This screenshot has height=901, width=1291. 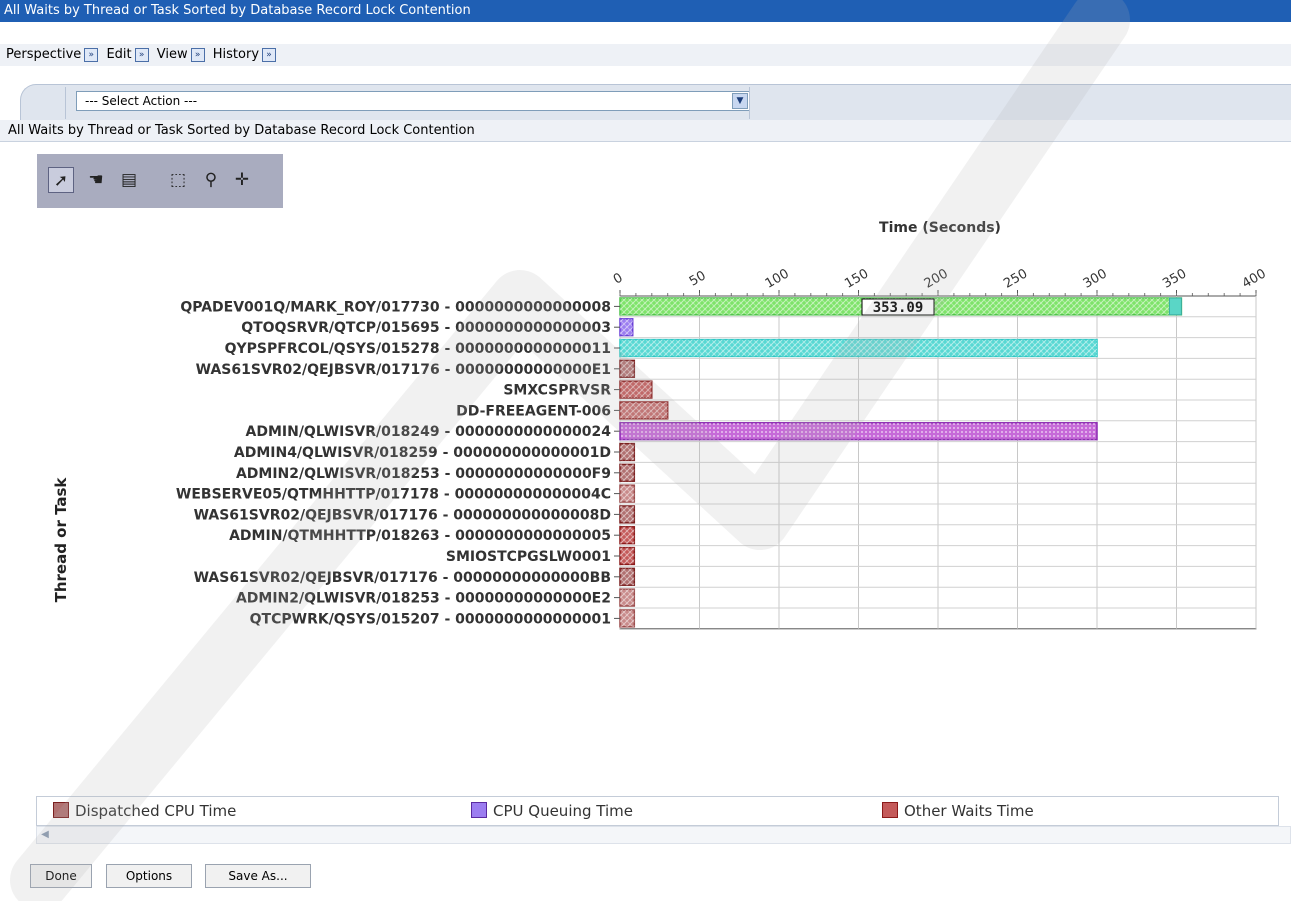 What do you see at coordinates (160, 181) in the screenshot?
I see `chart-toolbar: ➚ ☚ ▤ ⬚ ⚲ ✛` at bounding box center [160, 181].